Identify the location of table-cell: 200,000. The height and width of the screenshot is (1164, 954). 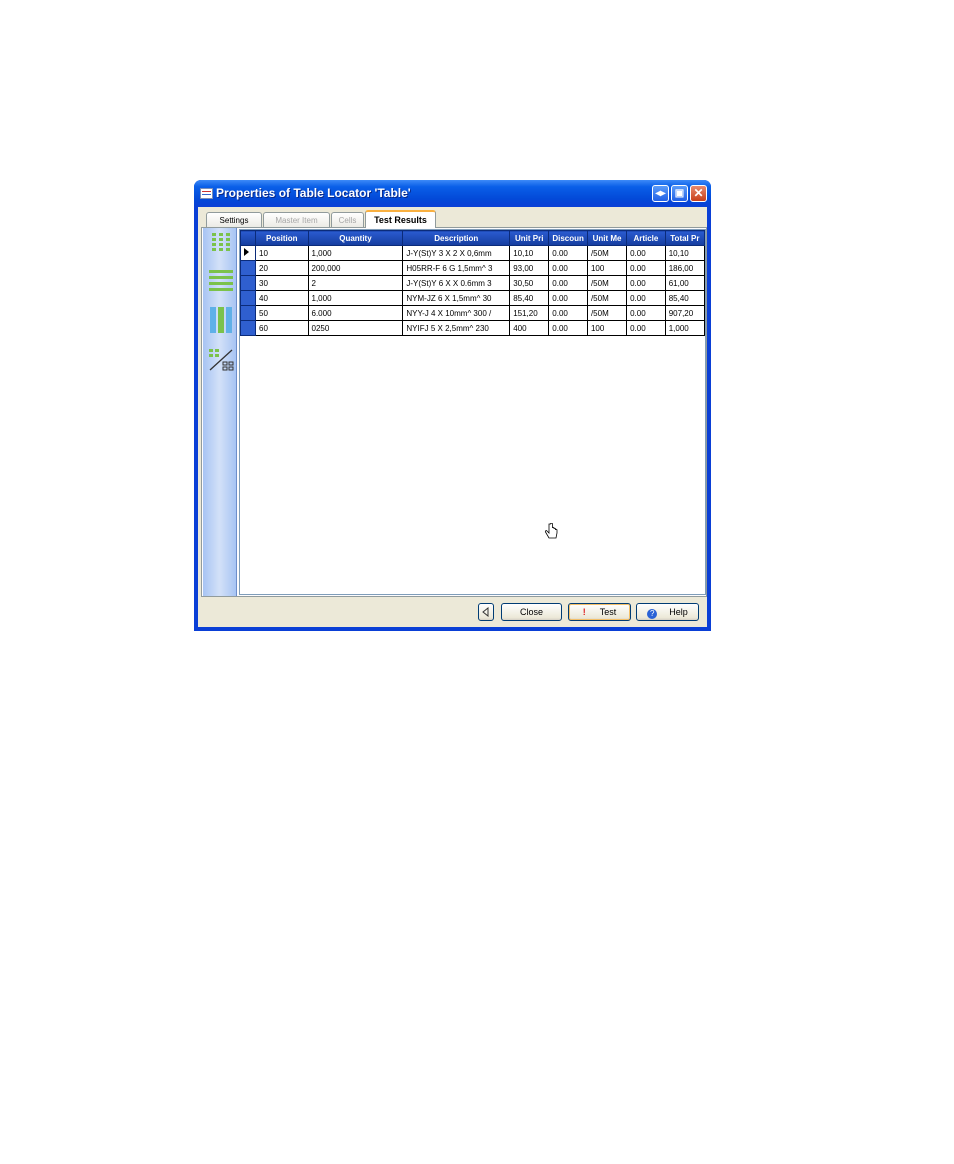
(355, 268).